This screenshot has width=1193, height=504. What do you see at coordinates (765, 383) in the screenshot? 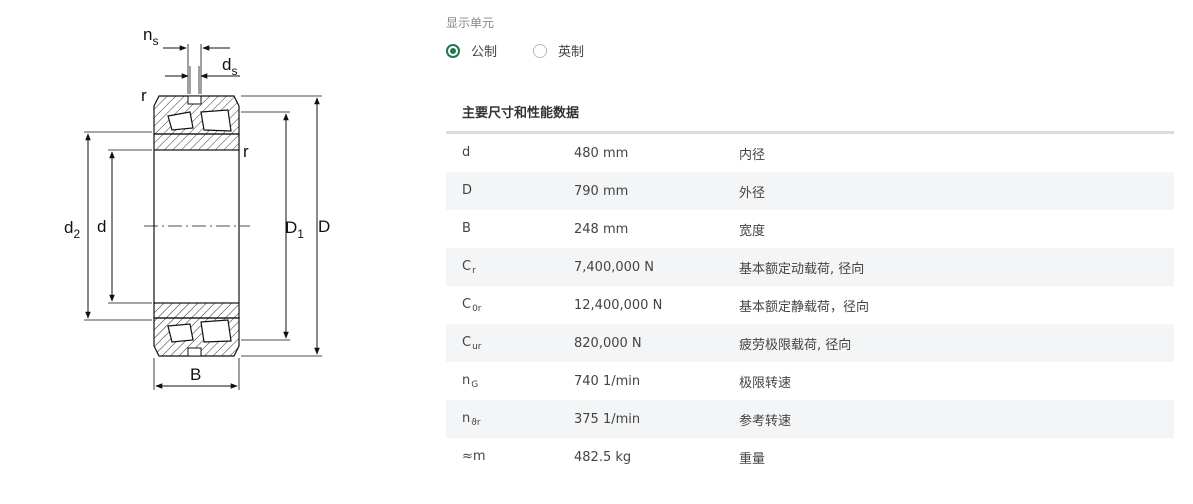
I see `spec-description: 极限转速` at bounding box center [765, 383].